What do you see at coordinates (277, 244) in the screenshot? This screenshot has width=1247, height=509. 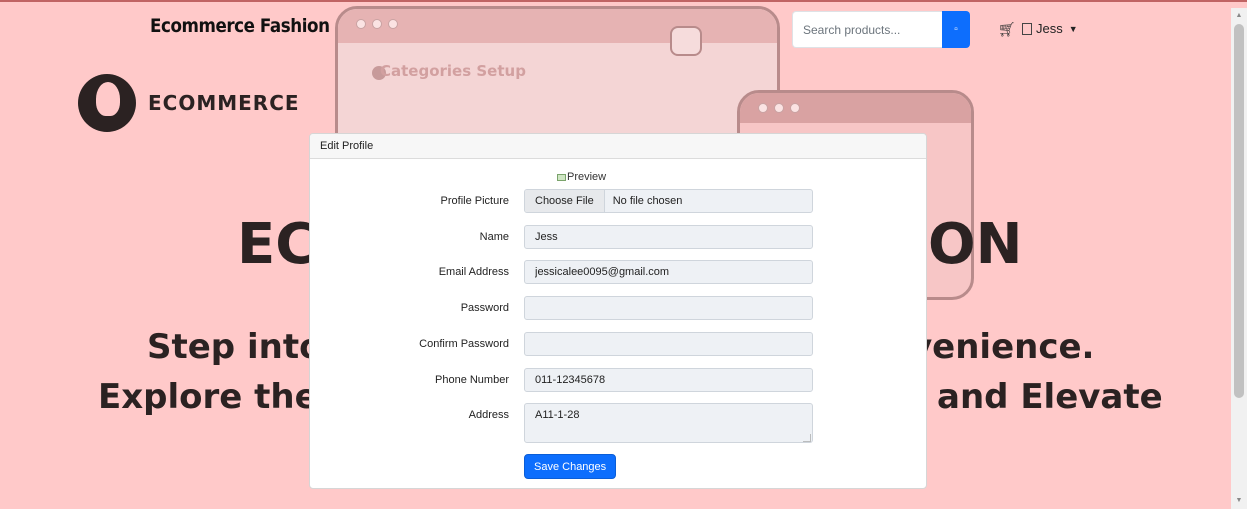 I see `hero-headline-left: EC` at bounding box center [277, 244].